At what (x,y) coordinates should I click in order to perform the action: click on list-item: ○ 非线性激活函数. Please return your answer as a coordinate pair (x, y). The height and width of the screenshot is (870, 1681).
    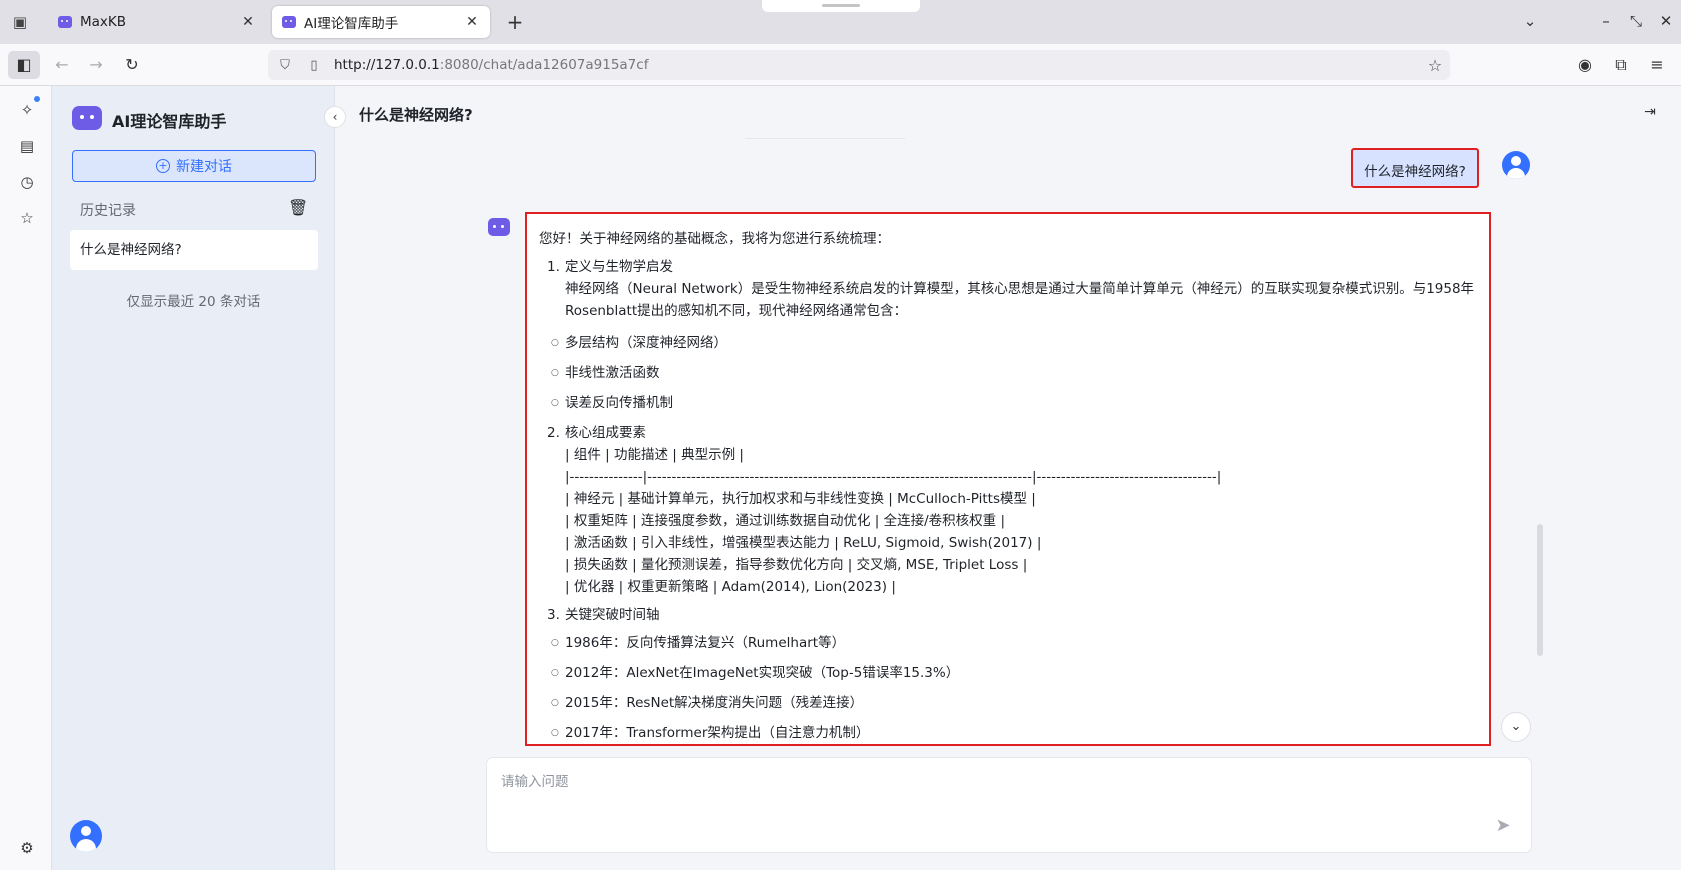
    Looking at the image, I should click on (1008, 373).